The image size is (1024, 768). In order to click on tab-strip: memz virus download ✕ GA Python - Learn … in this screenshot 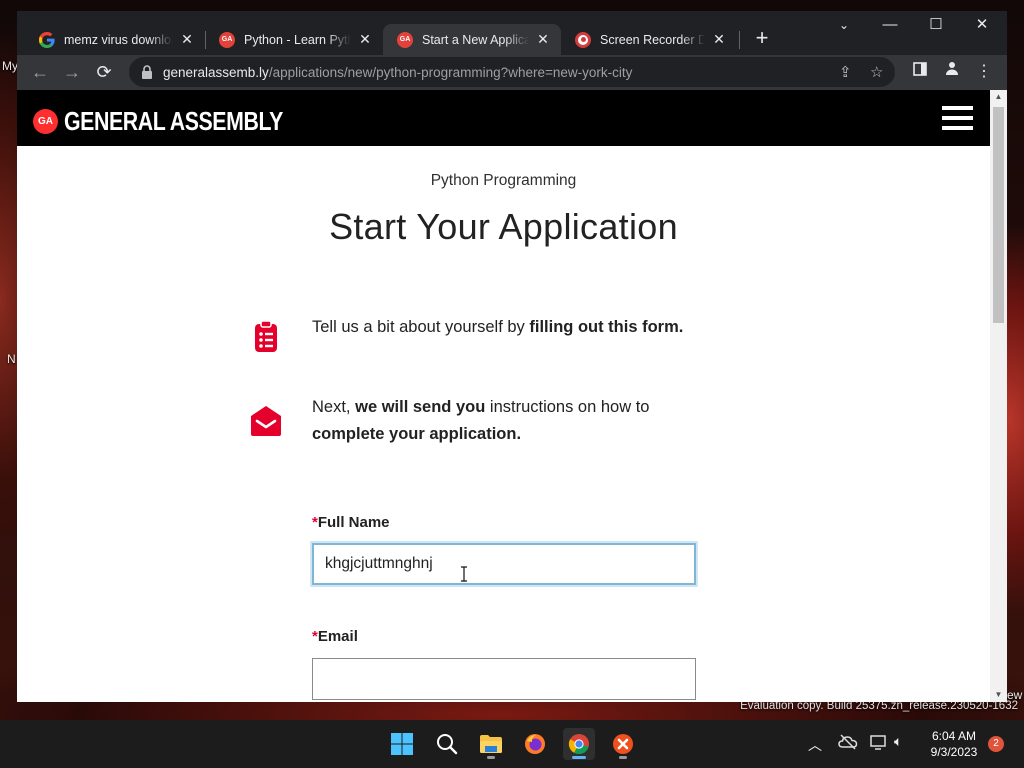, I will do `click(512, 33)`.